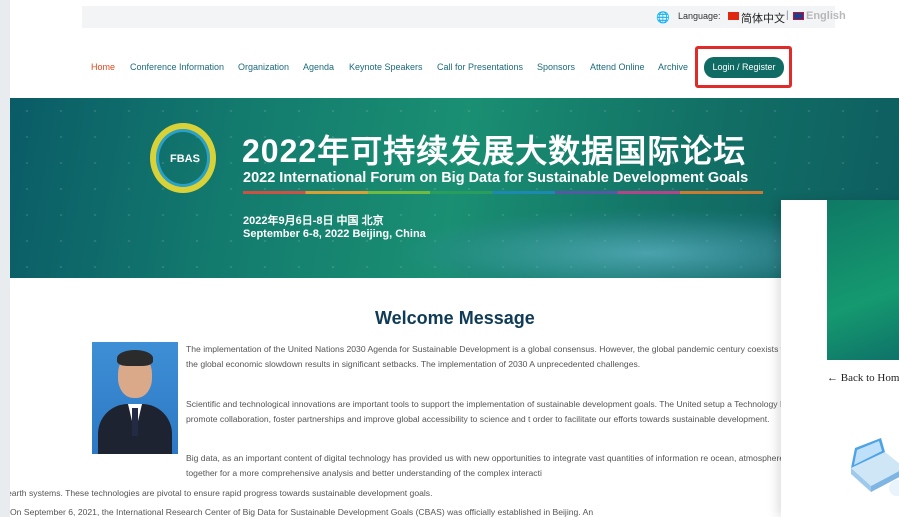 The image size is (899, 517). I want to click on banner-date-english: September 6-8, 2022 Beijing, China, so click(334, 234).